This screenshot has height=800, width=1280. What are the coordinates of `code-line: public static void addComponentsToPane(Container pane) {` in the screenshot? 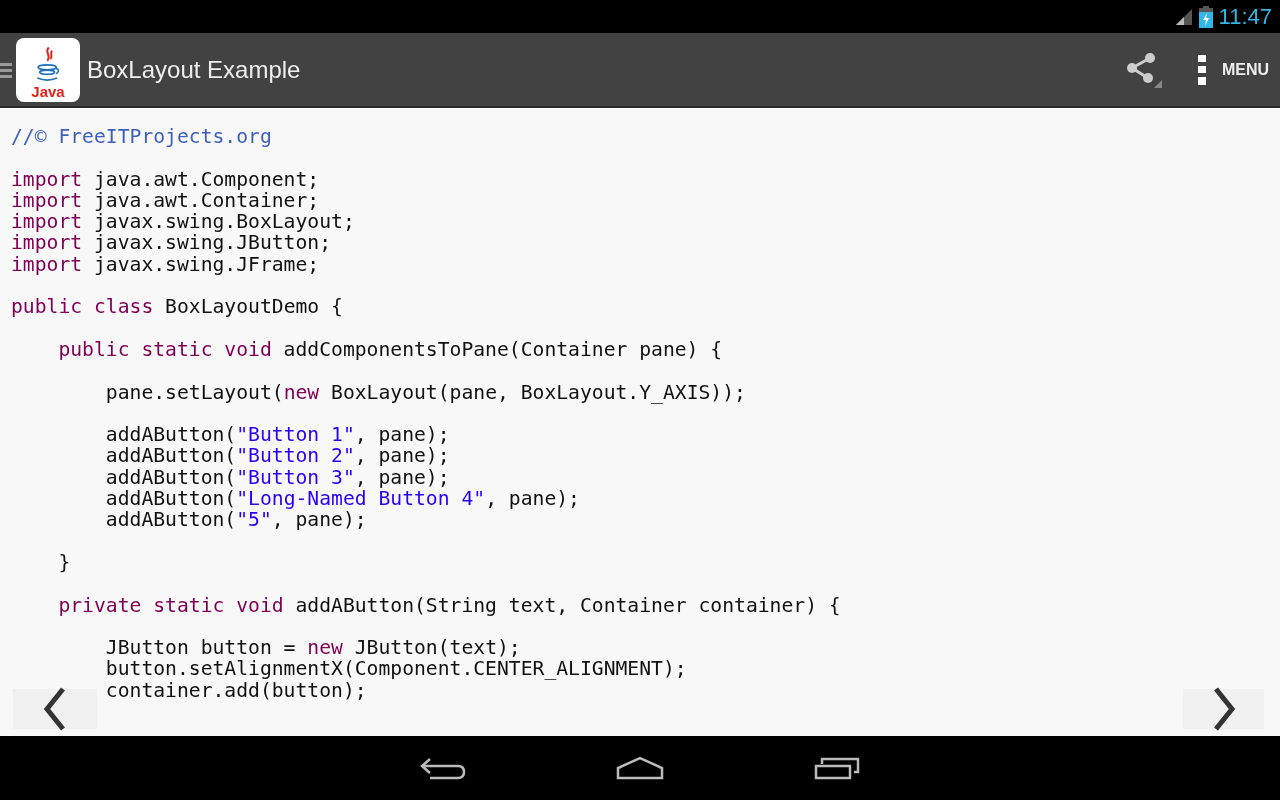 It's located at (390, 349).